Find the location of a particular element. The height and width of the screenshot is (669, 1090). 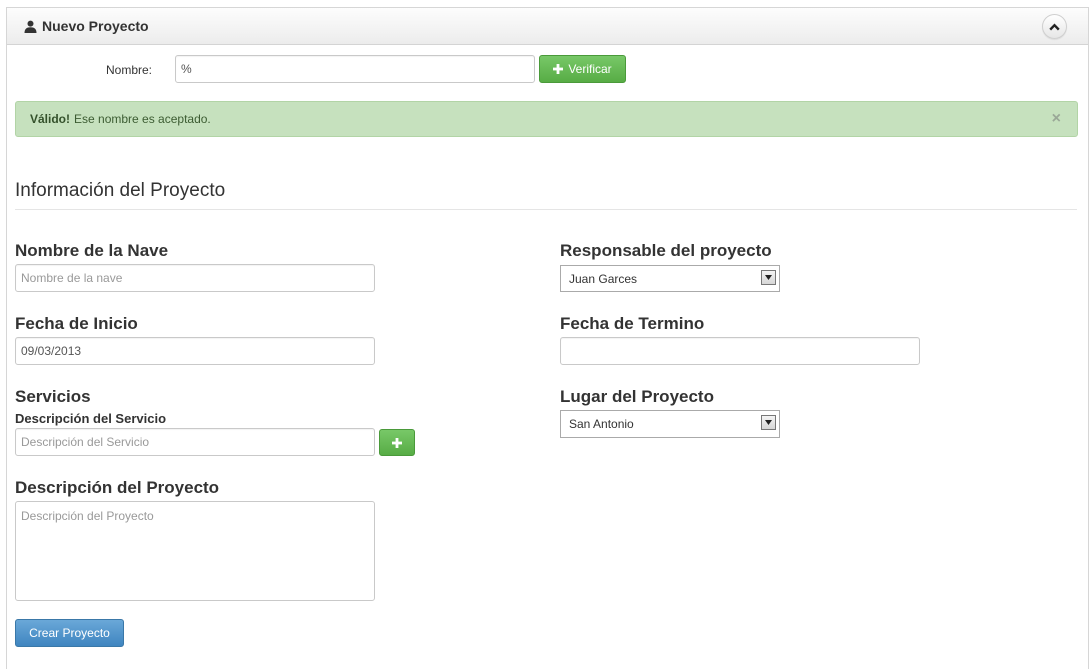

nave-input: Nombre de la nave is located at coordinates (195, 278).